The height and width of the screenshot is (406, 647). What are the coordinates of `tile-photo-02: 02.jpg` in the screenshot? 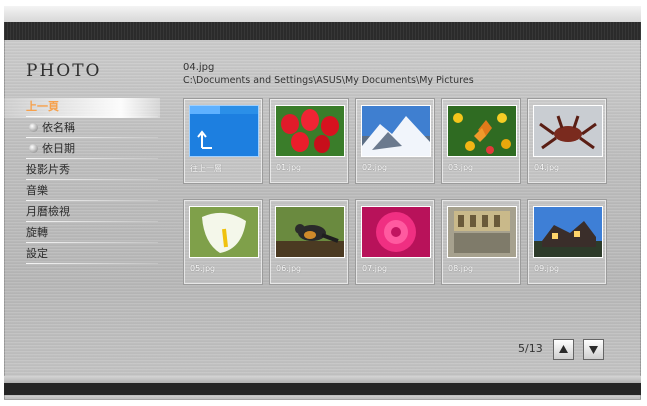 It's located at (395, 141).